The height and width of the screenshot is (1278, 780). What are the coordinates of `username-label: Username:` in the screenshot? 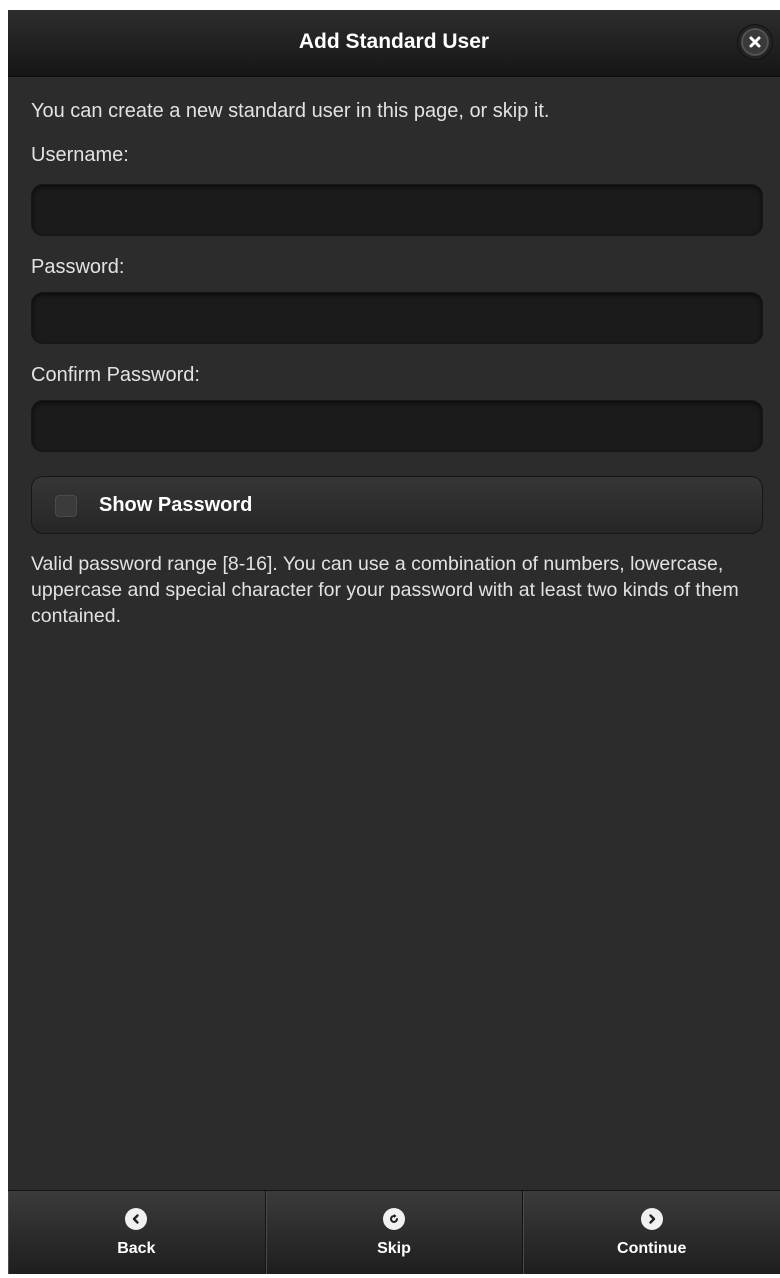 It's located at (80, 155).